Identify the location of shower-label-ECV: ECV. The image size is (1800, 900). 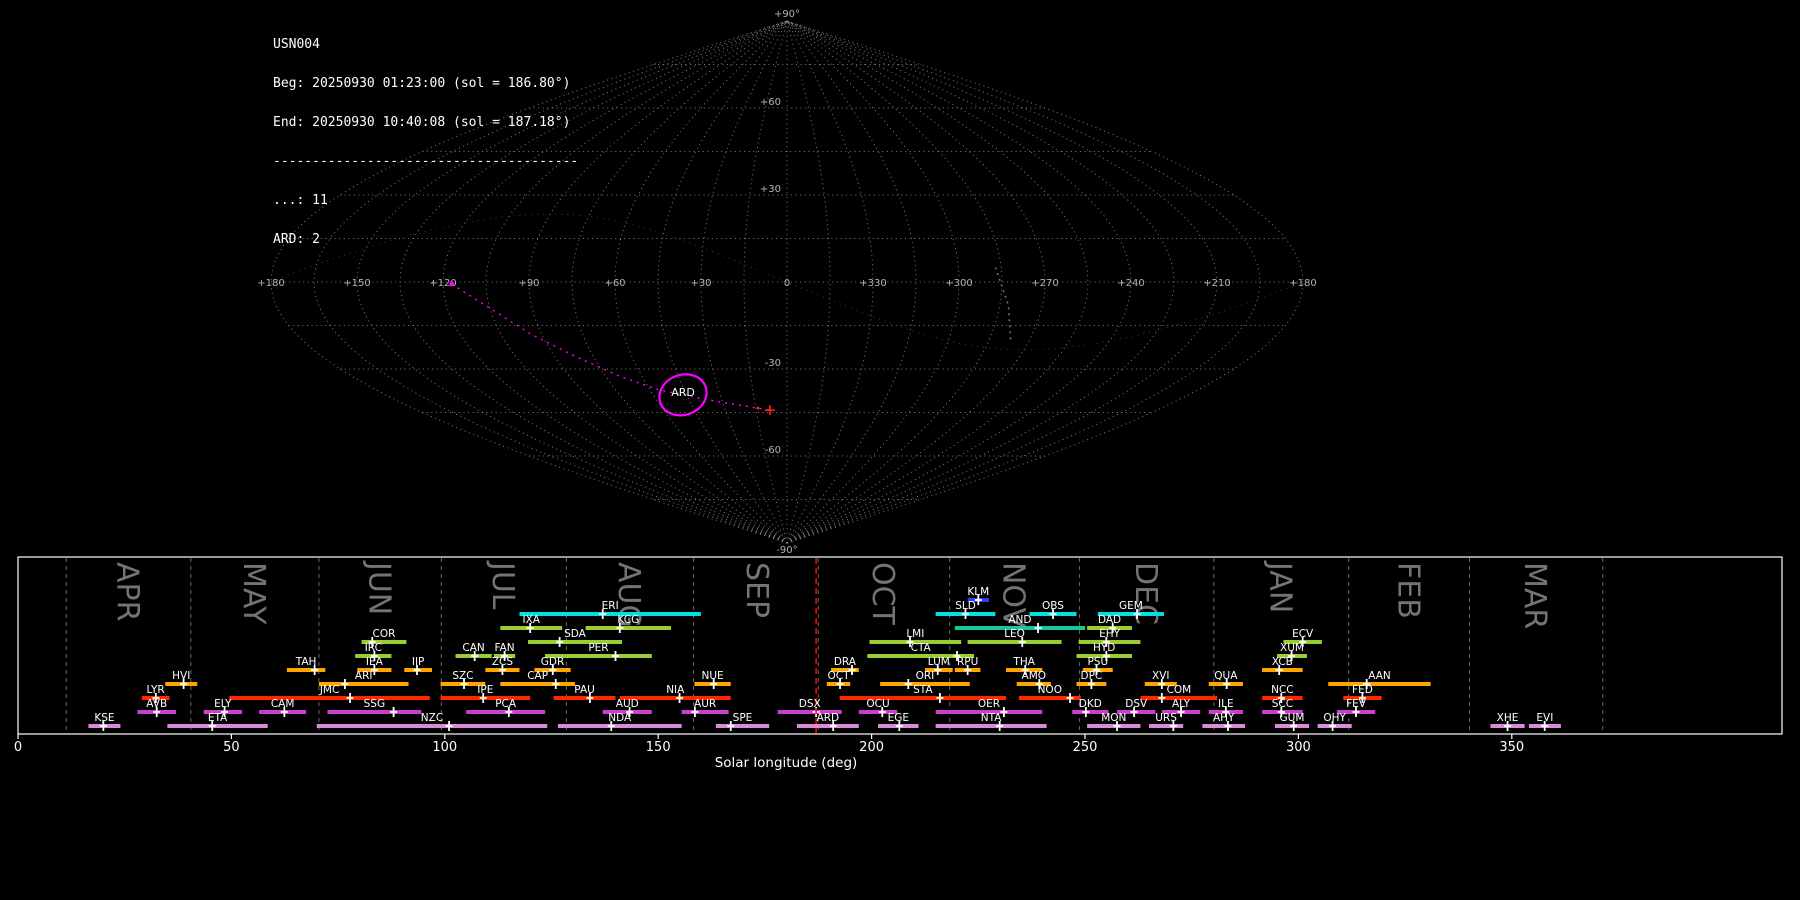
(1303, 634).